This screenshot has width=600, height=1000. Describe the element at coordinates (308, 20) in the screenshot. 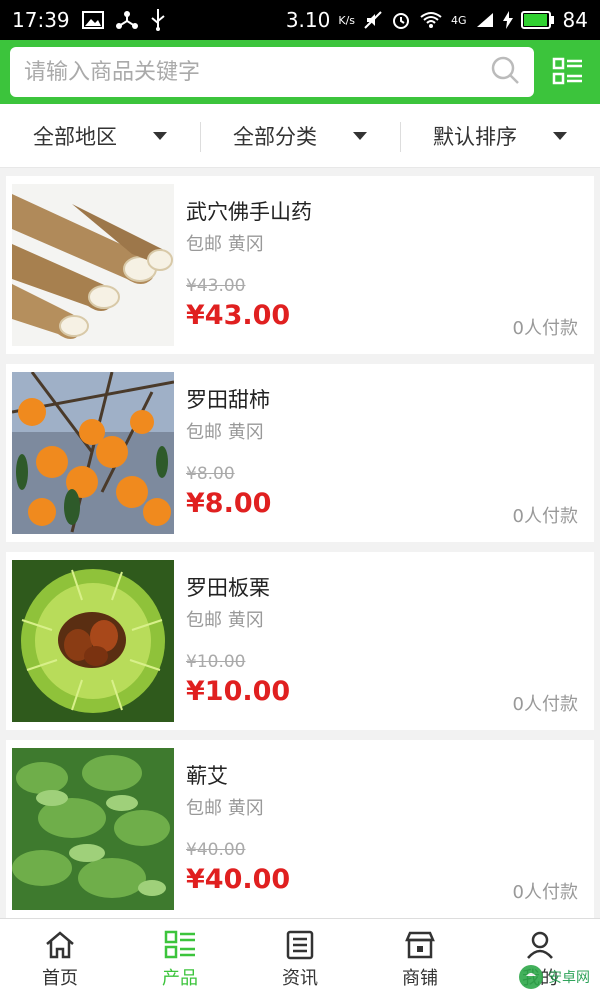

I see `network-speed: 3.10` at that location.